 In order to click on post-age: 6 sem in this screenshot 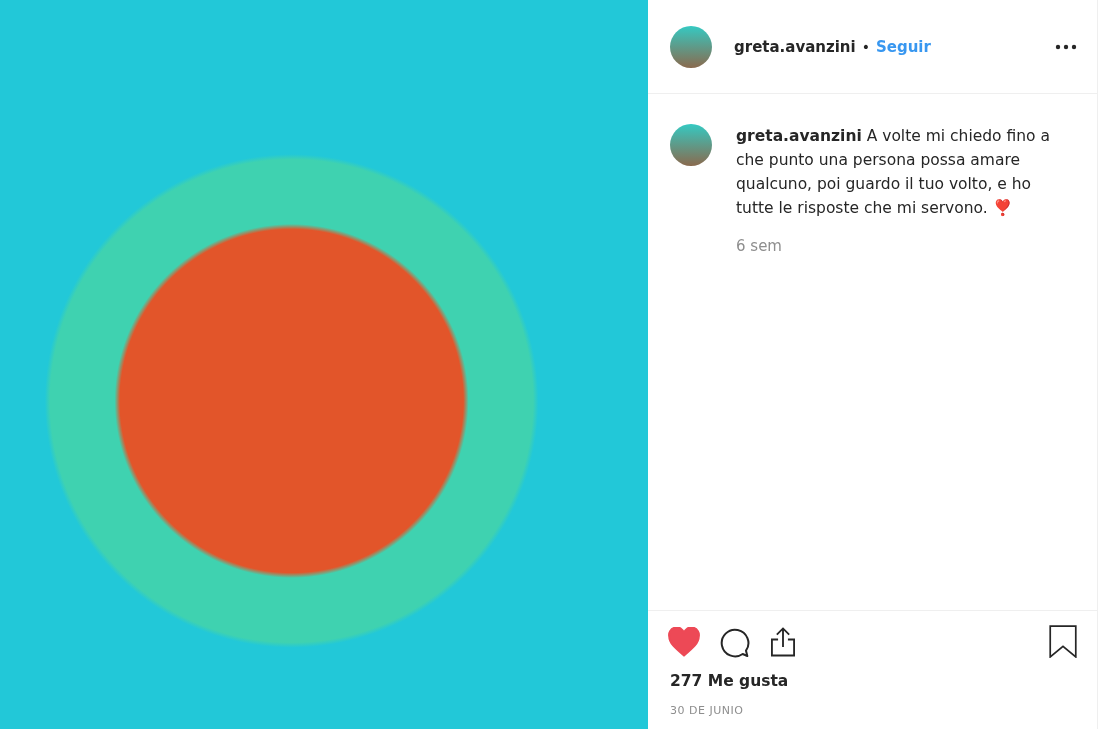, I will do `click(759, 246)`.